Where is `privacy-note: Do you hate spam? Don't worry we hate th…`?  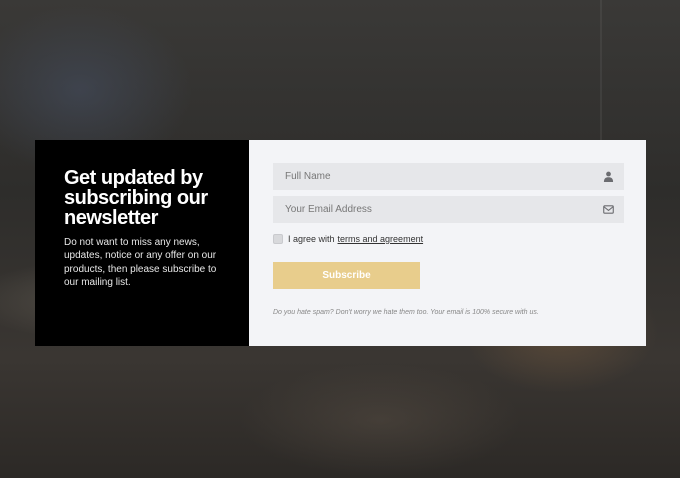
privacy-note: Do you hate spam? Don't worry we hate th… is located at coordinates (406, 312).